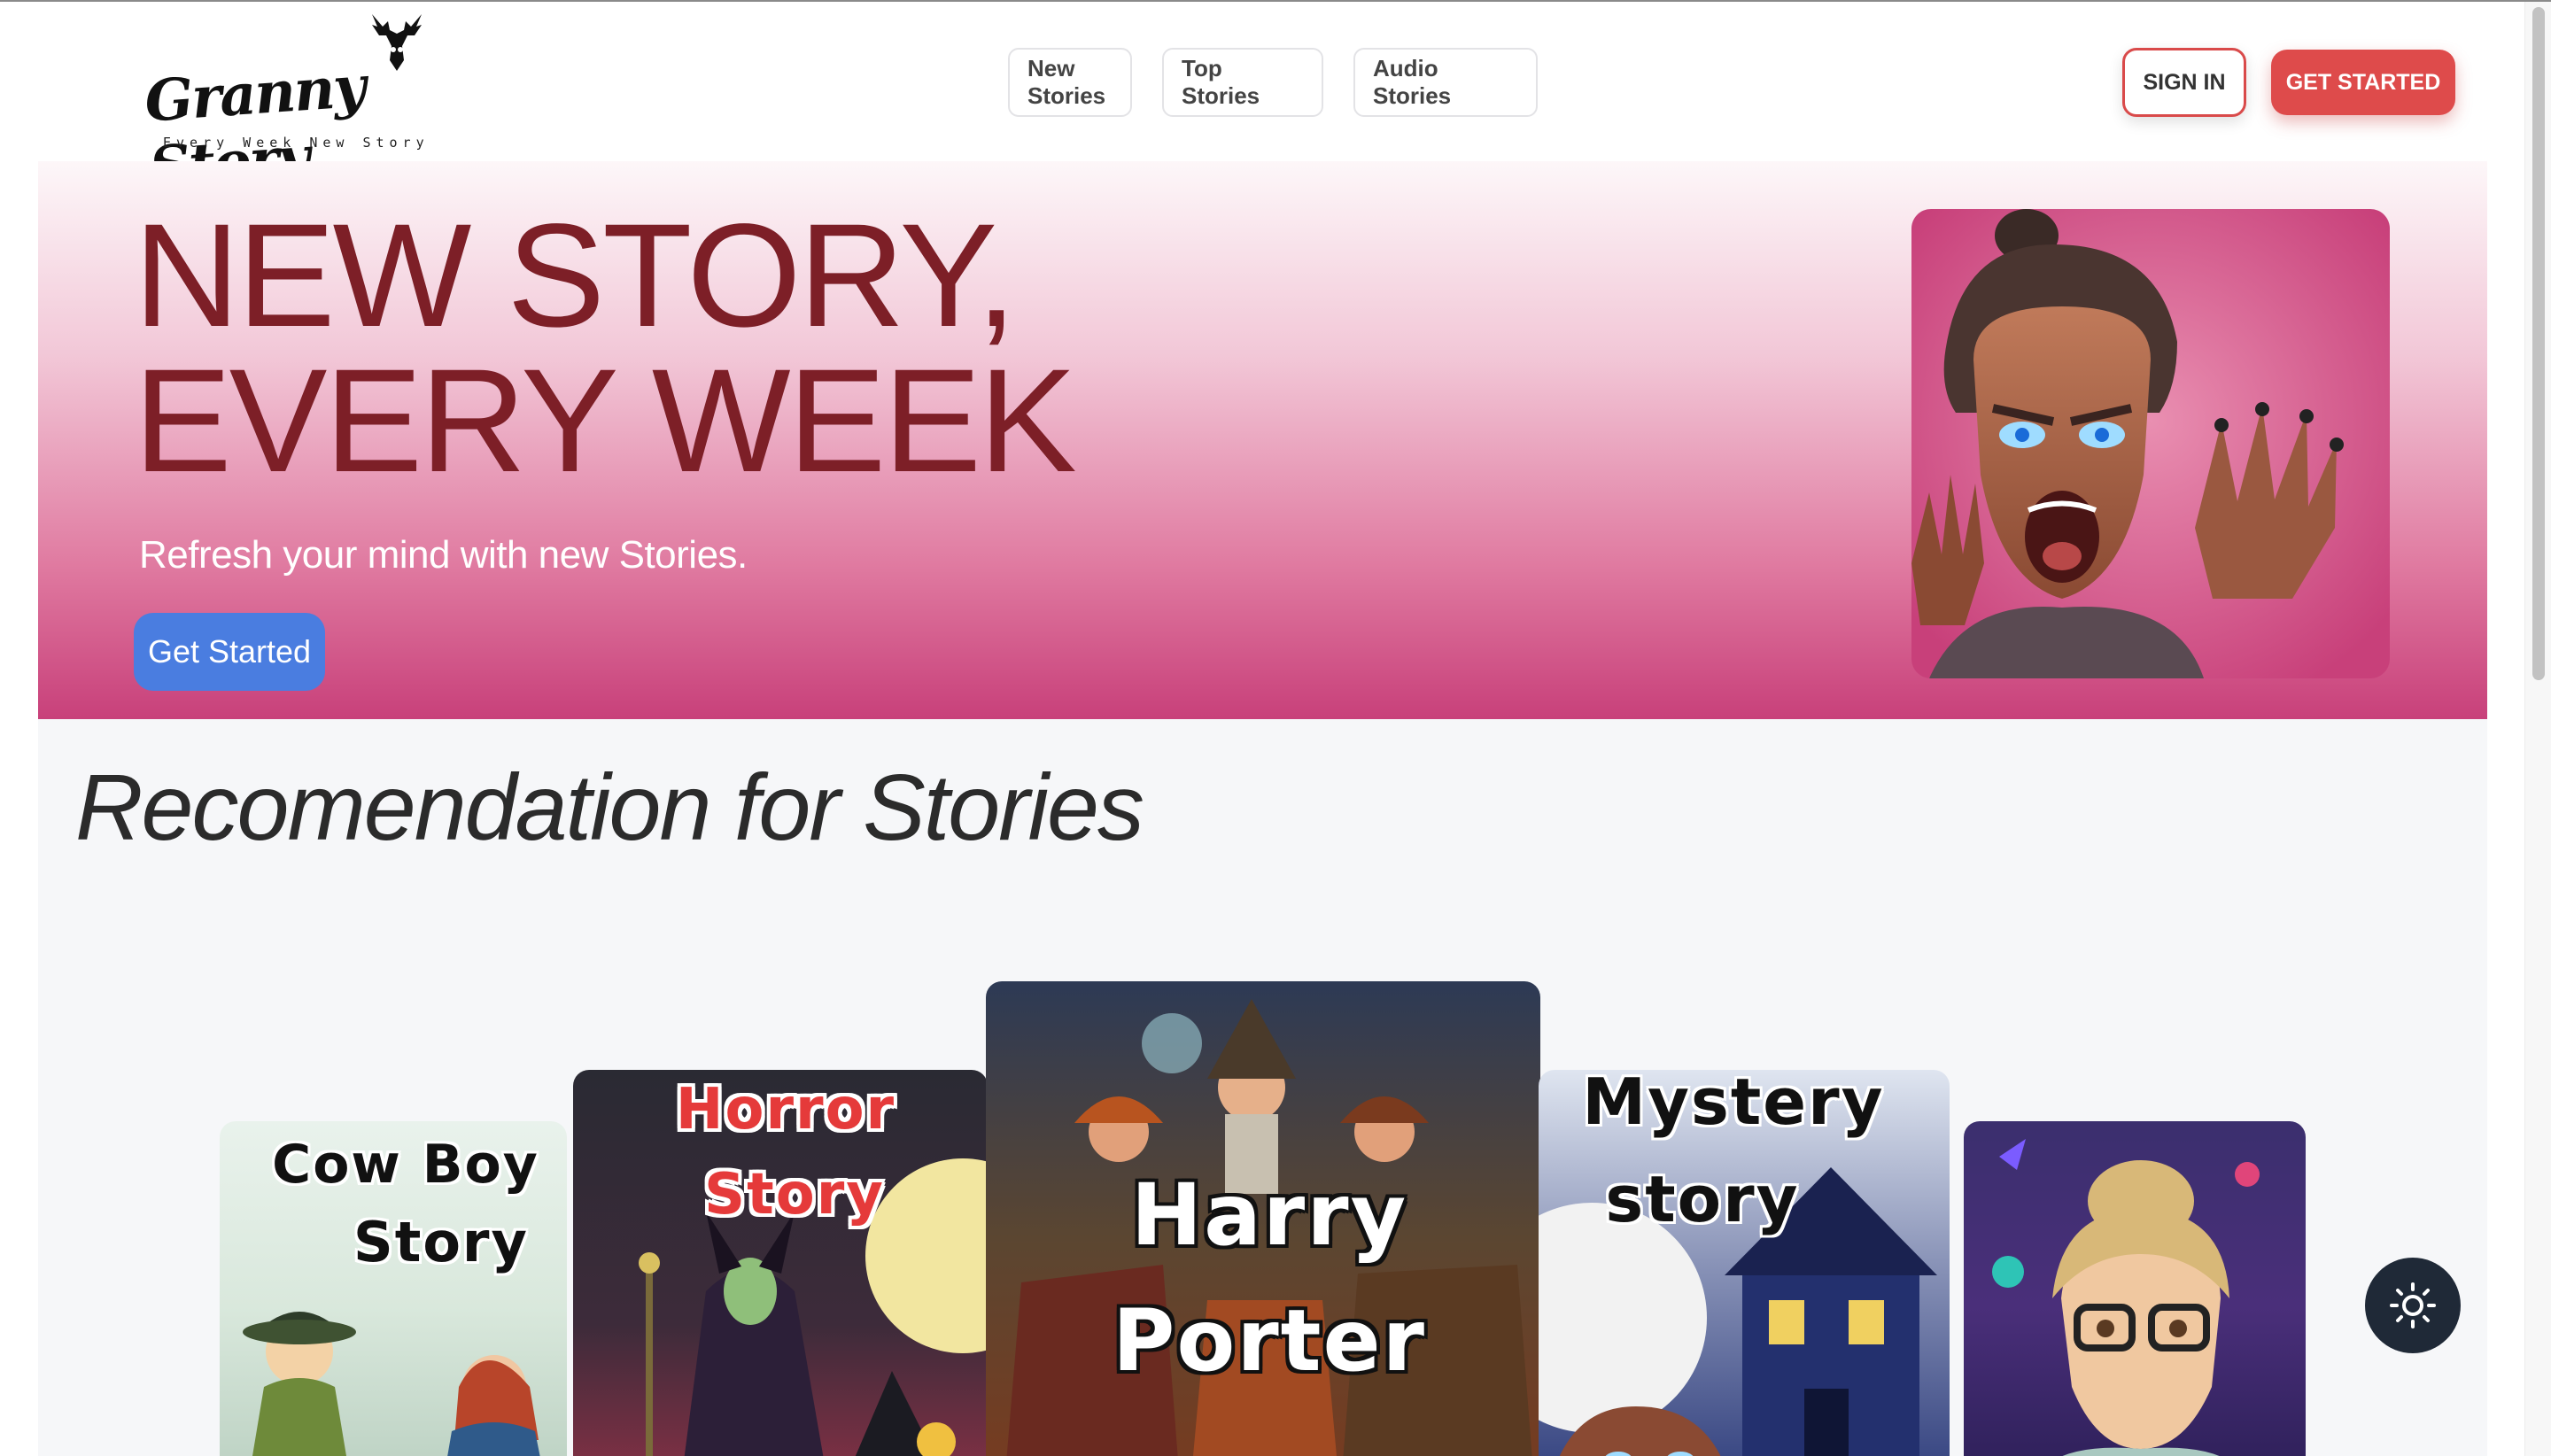  I want to click on story-card-horror-line1: Horror, so click(786, 1109).